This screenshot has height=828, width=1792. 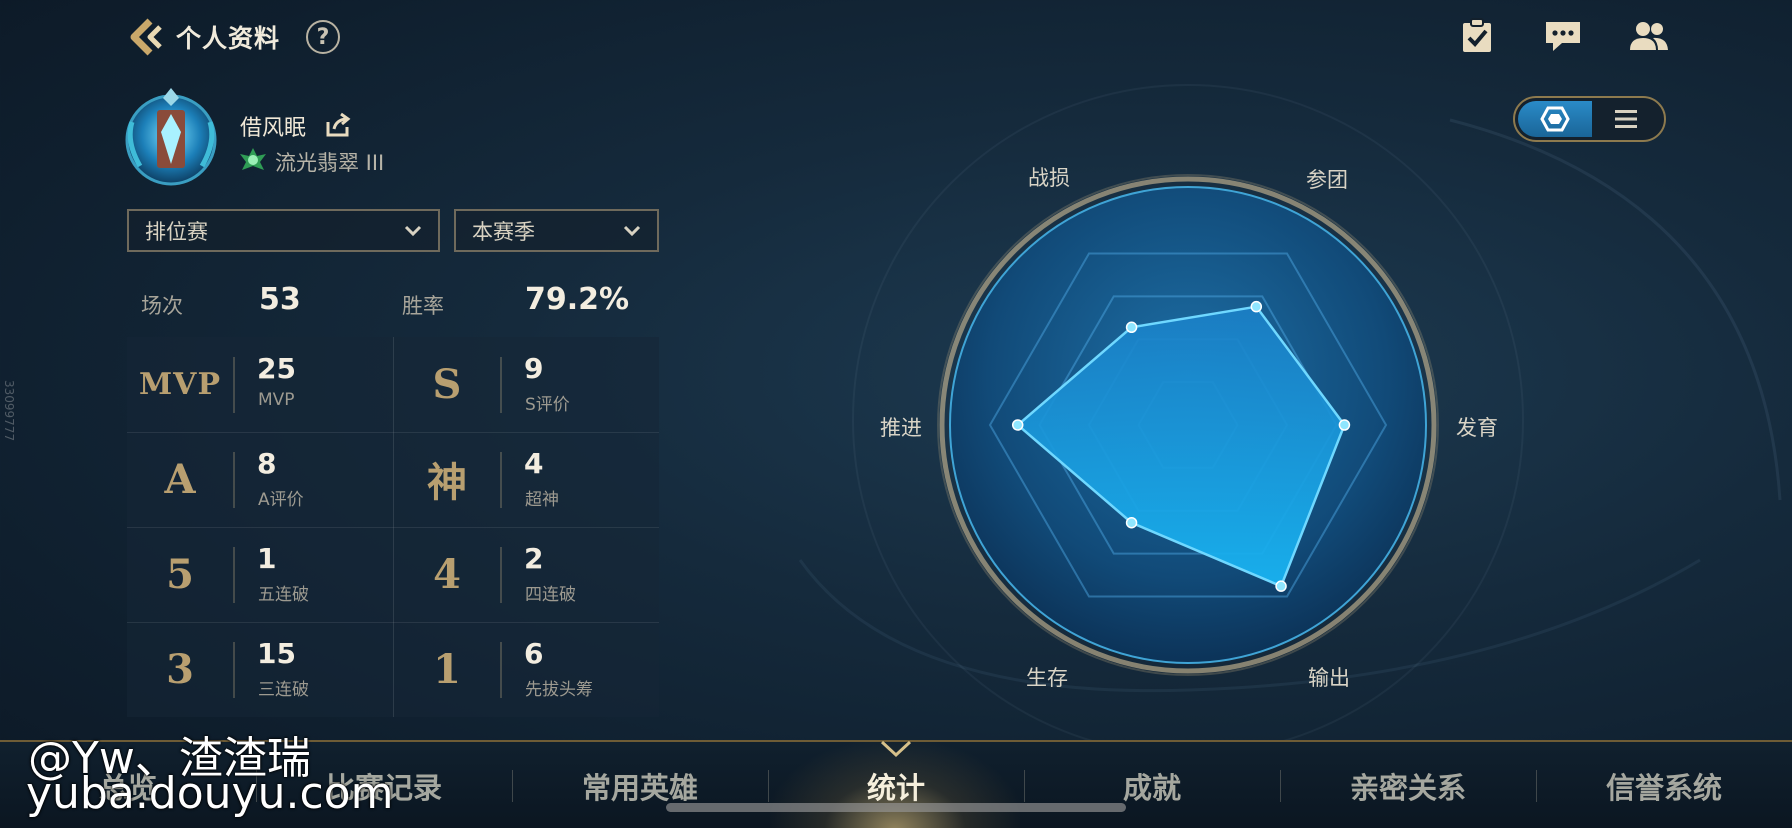 What do you see at coordinates (146, 37) in the screenshot?
I see `back-arrow-icon` at bounding box center [146, 37].